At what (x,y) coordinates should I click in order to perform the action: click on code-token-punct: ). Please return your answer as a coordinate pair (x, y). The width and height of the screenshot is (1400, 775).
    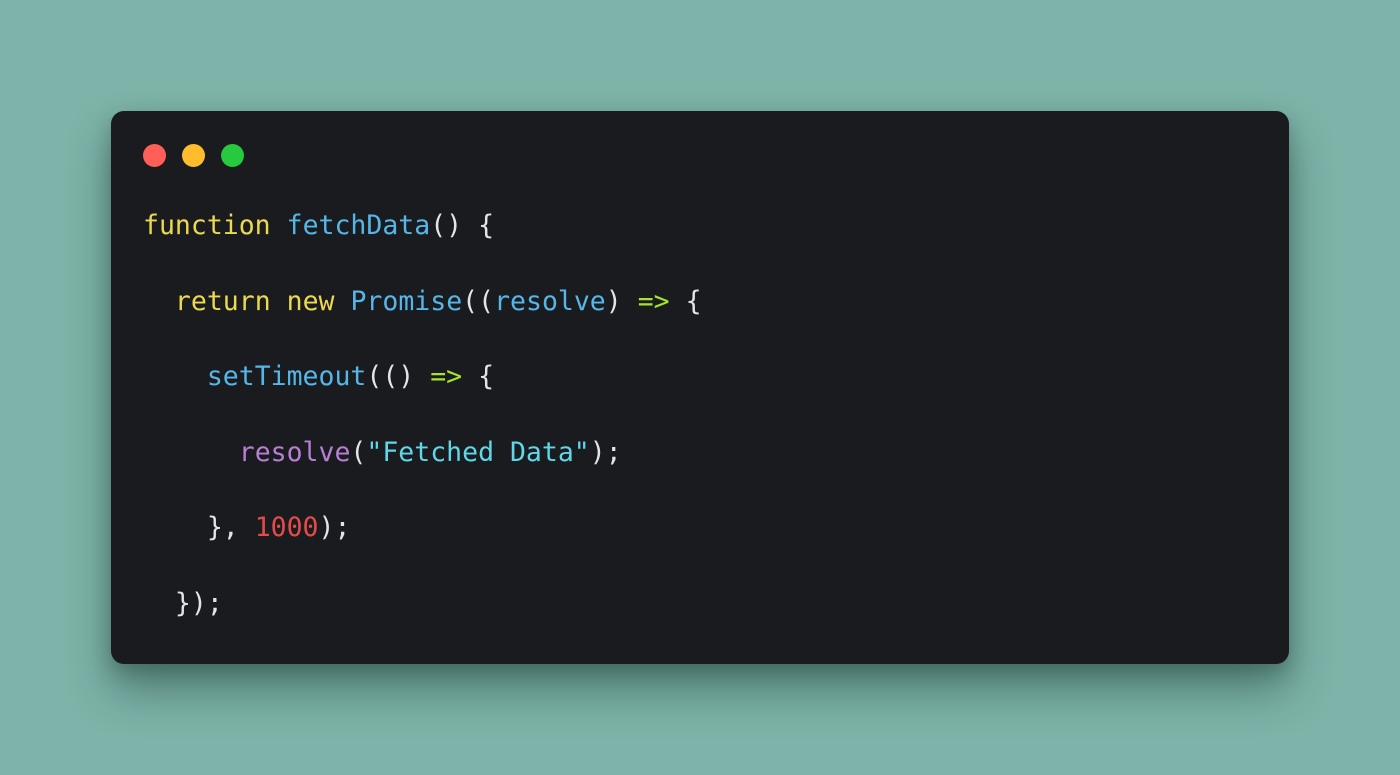
    Looking at the image, I should click on (621, 301).